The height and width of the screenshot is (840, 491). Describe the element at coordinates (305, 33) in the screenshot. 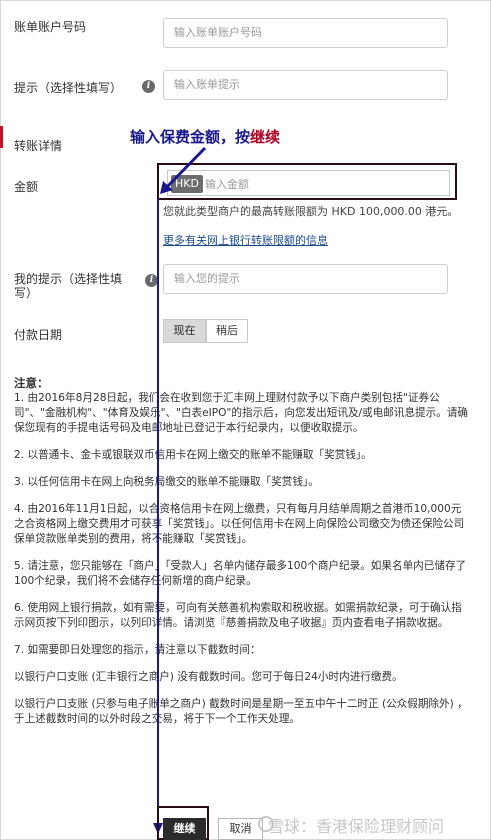

I see `bill-account-input: 输入账单账户号码` at that location.